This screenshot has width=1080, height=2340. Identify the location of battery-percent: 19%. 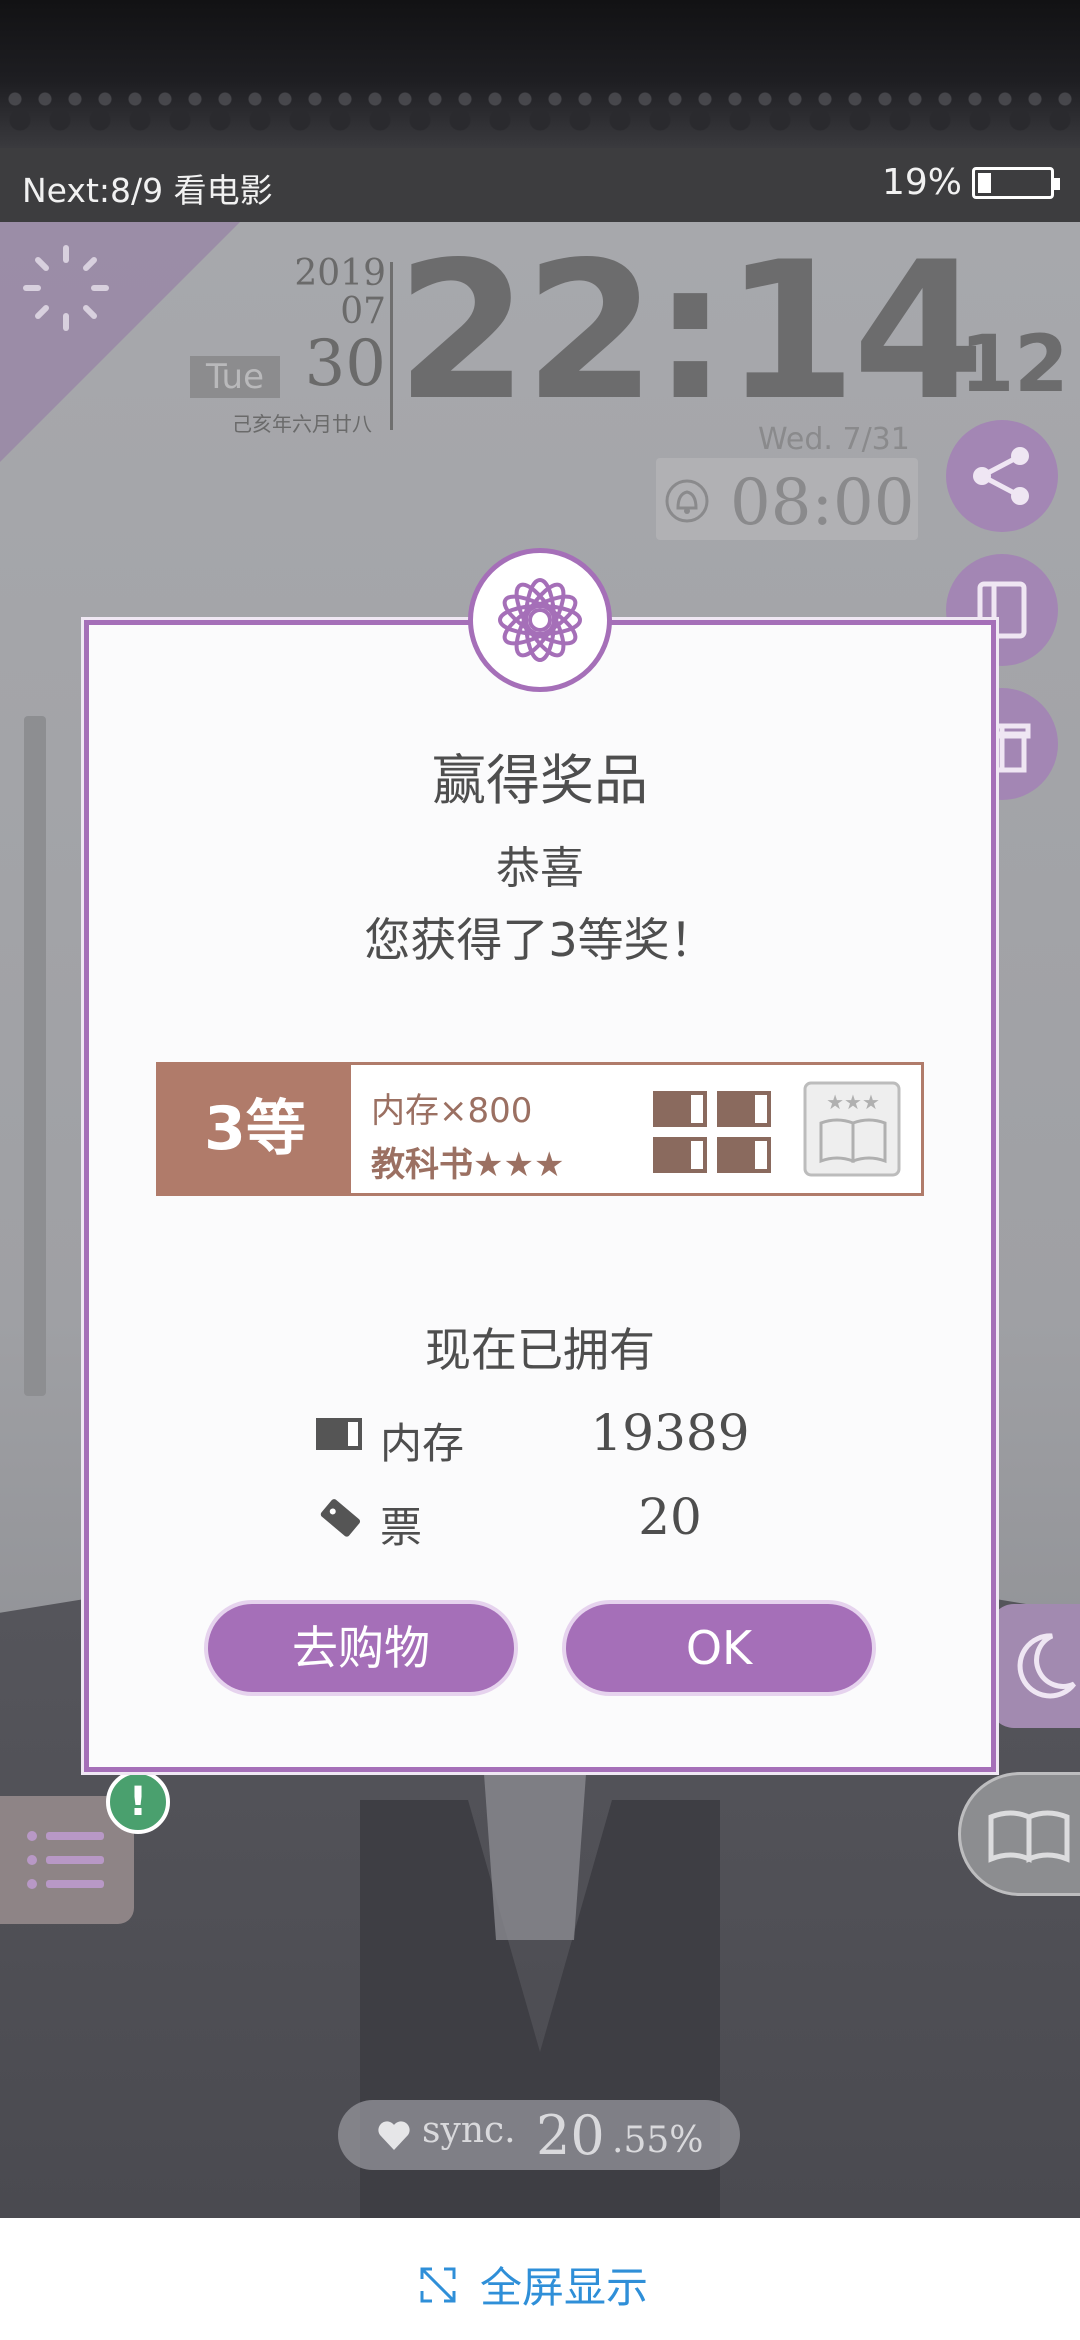
(921, 182).